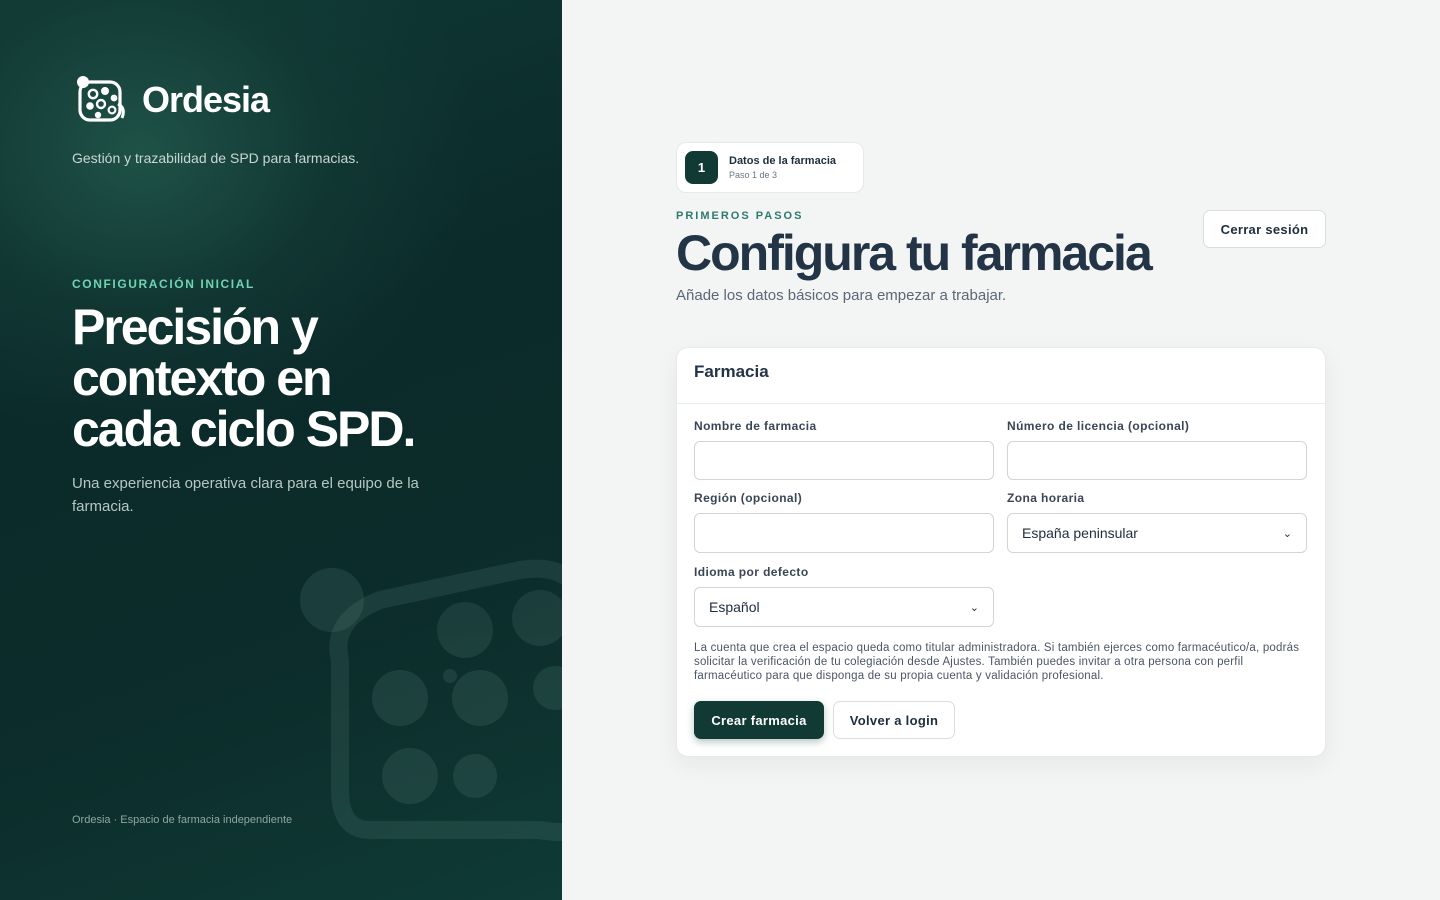 Image resolution: width=1440 pixels, height=900 pixels. I want to click on region-field: Región (opcional), so click(844, 522).